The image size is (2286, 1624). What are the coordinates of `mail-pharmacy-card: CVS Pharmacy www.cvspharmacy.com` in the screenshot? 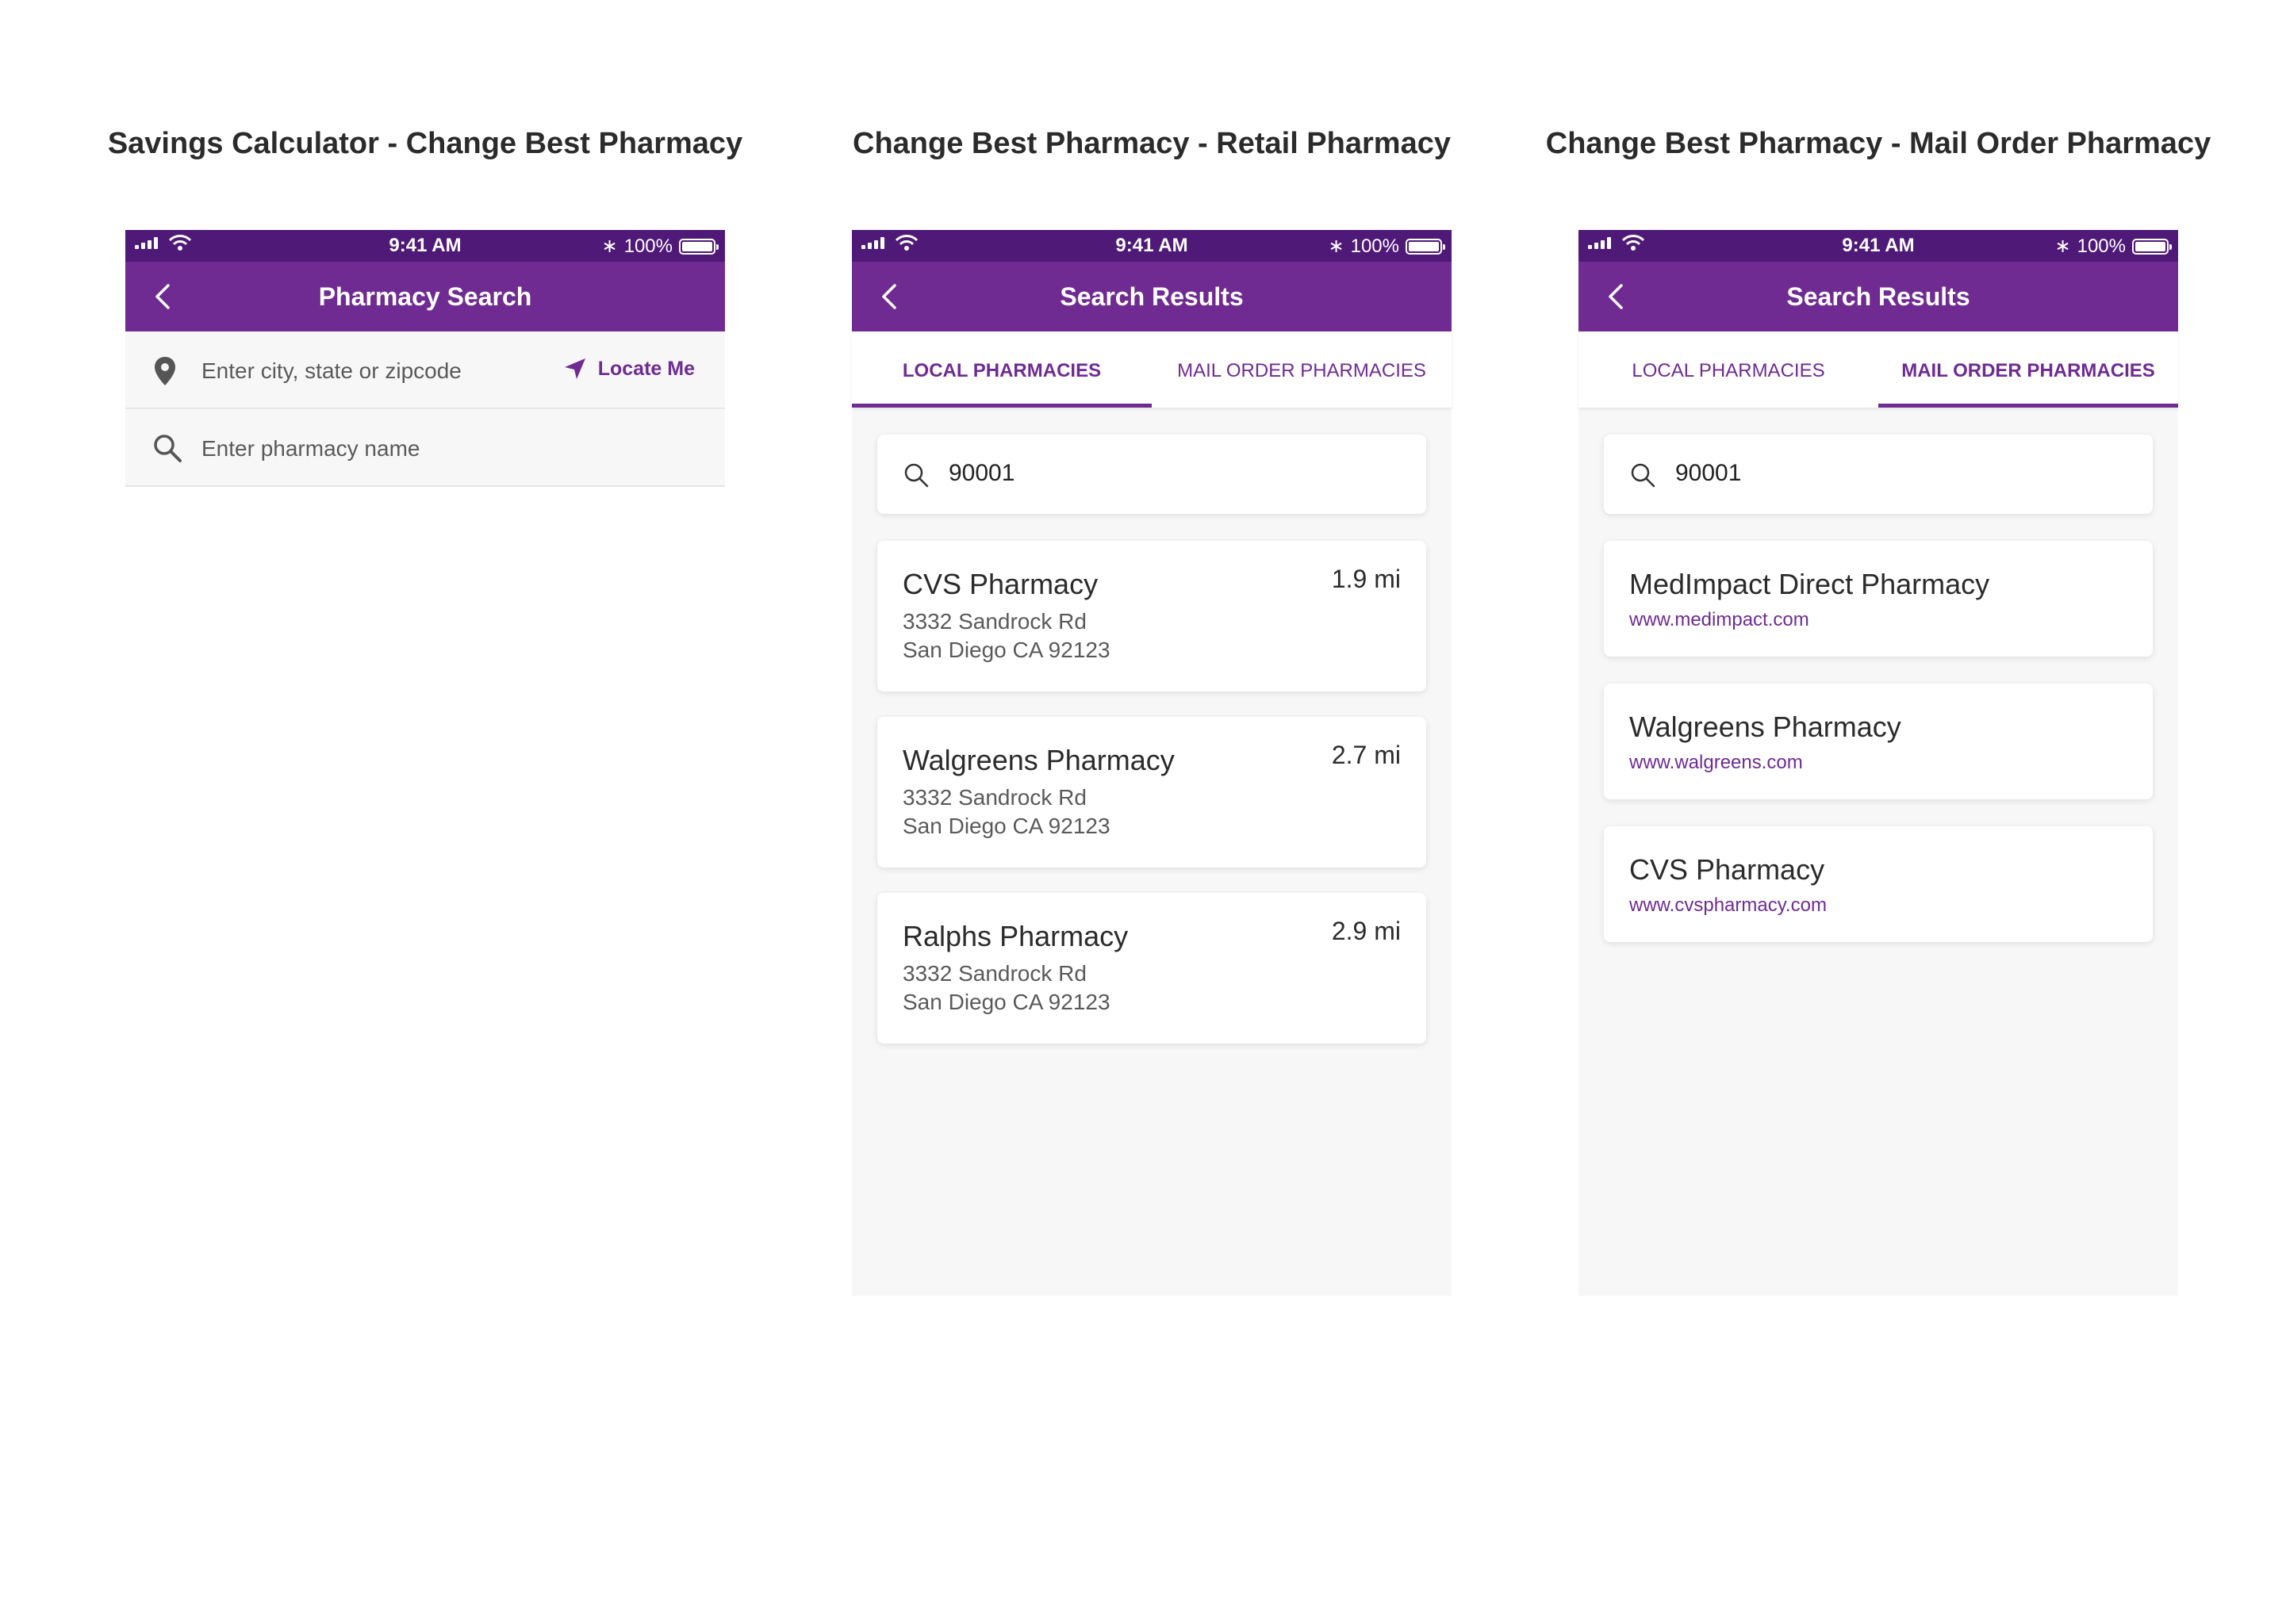 It's located at (1878, 884).